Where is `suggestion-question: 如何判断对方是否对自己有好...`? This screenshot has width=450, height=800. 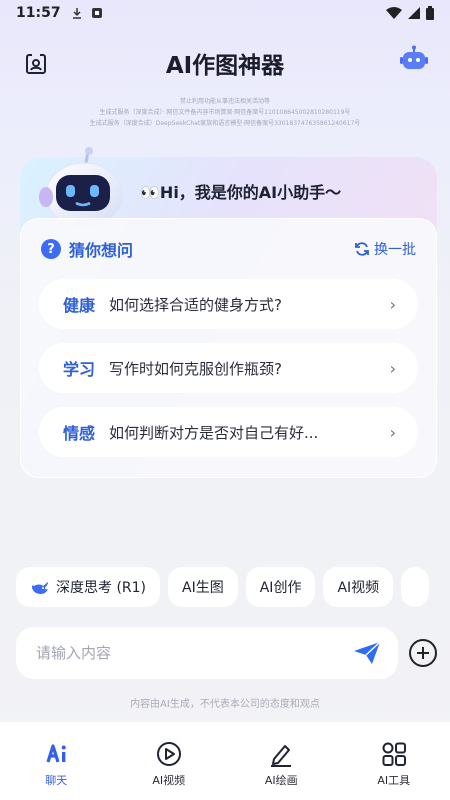 suggestion-question: 如何判断对方是否对自己有好... is located at coordinates (214, 432).